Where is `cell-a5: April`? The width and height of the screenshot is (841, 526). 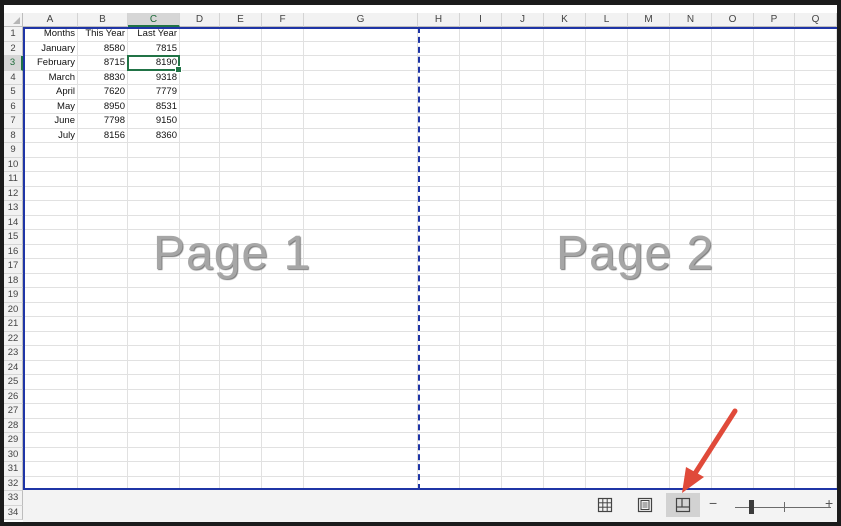 cell-a5: April is located at coordinates (50, 92).